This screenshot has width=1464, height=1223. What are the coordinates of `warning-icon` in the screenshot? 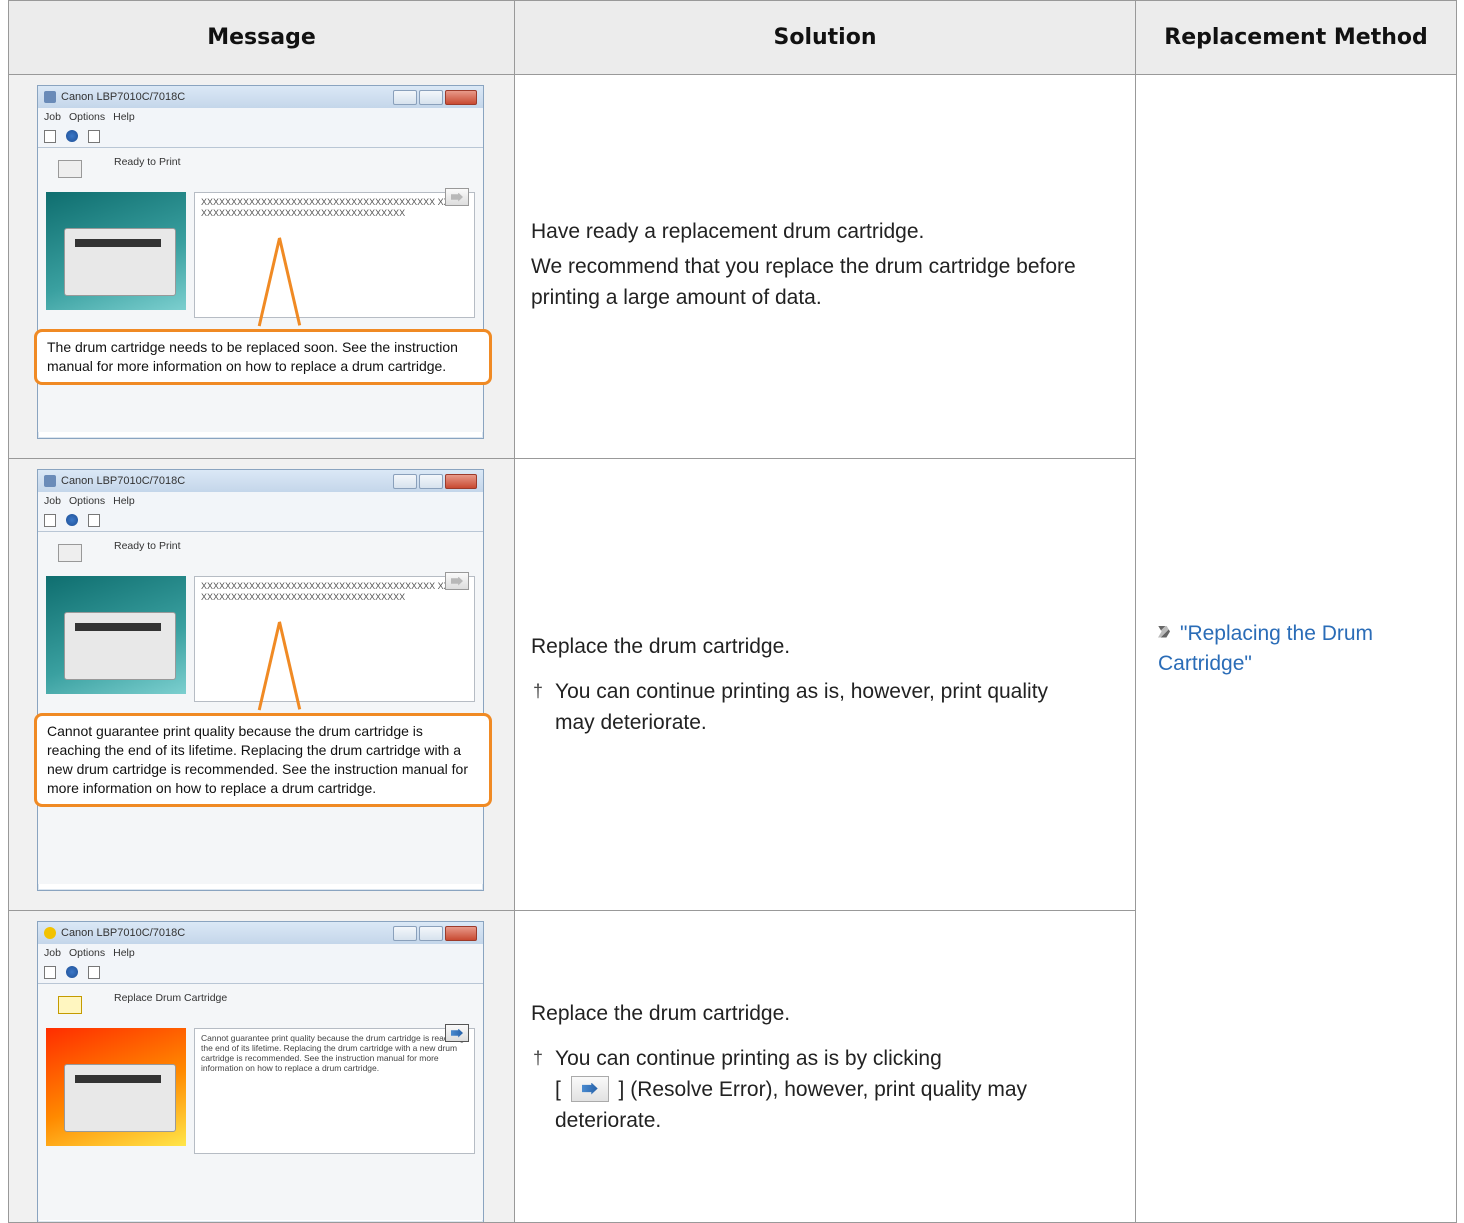 It's located at (50, 933).